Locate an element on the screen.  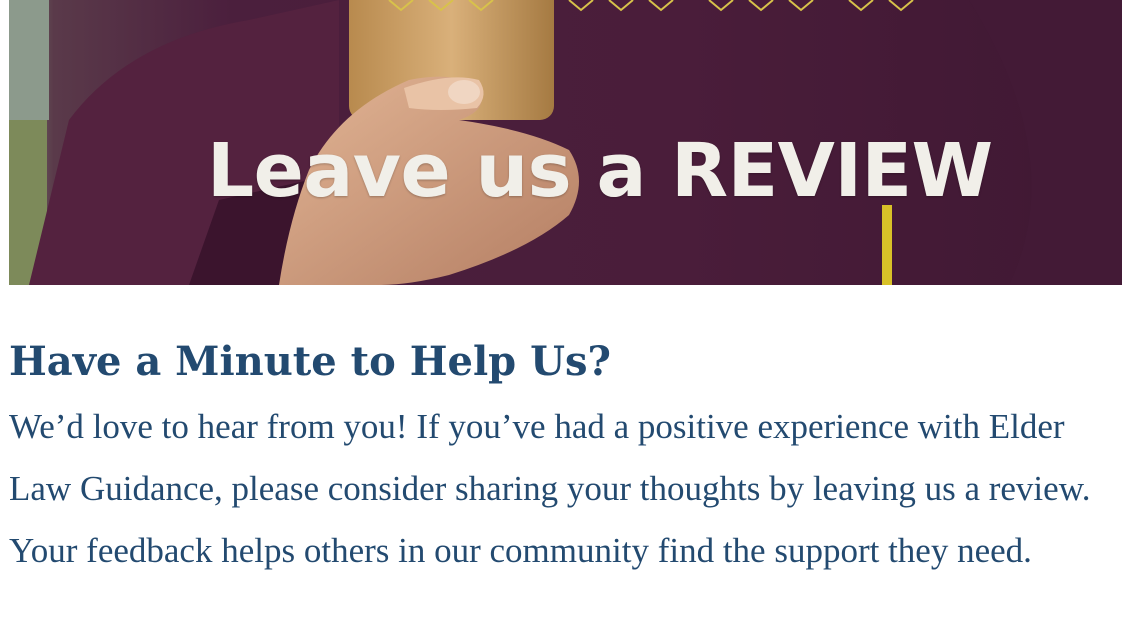
section-heading: Have a Minute to Help Us? is located at coordinates (310, 361).